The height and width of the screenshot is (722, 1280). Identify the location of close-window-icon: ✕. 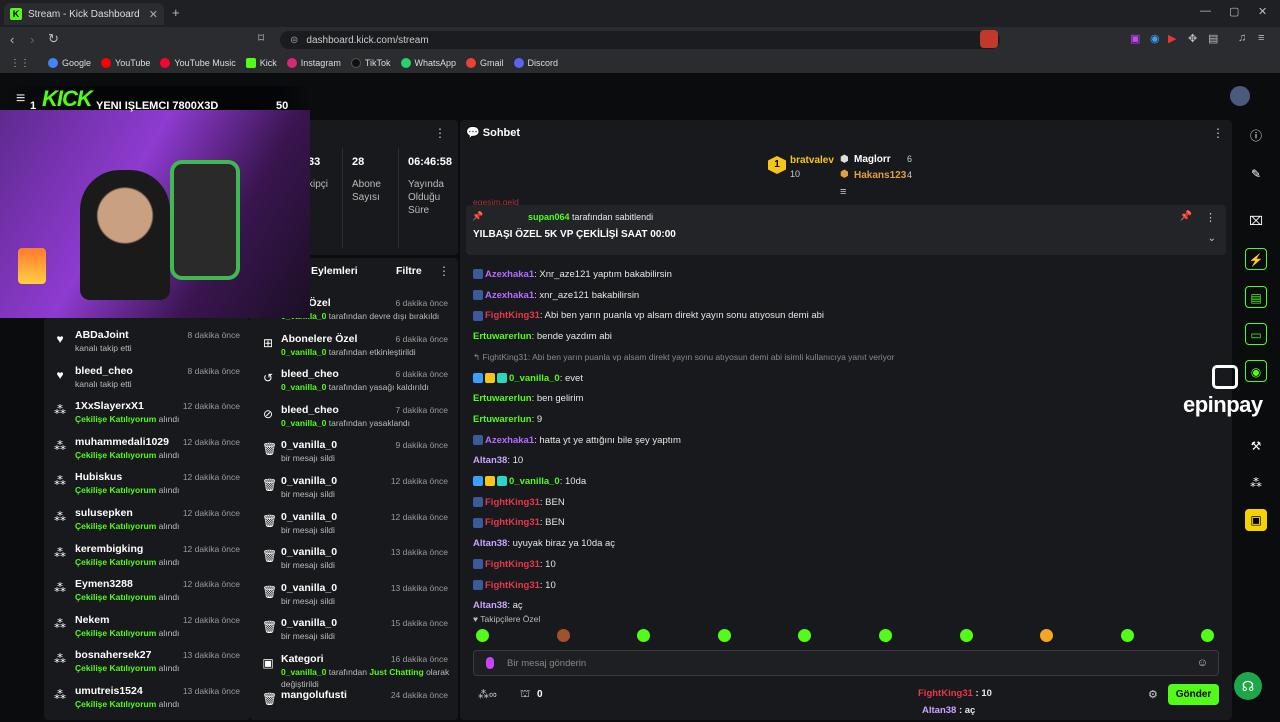
(1262, 11).